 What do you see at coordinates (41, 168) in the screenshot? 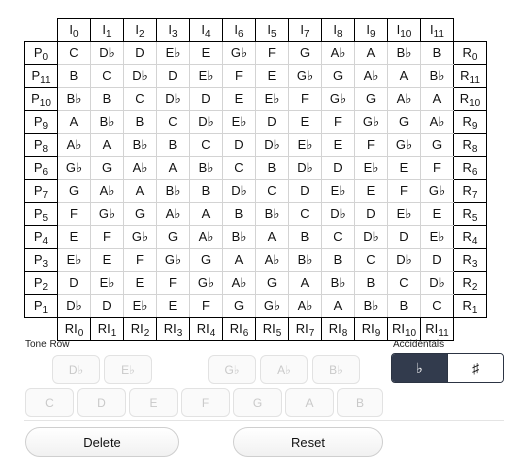
I see `prime-label: P6` at bounding box center [41, 168].